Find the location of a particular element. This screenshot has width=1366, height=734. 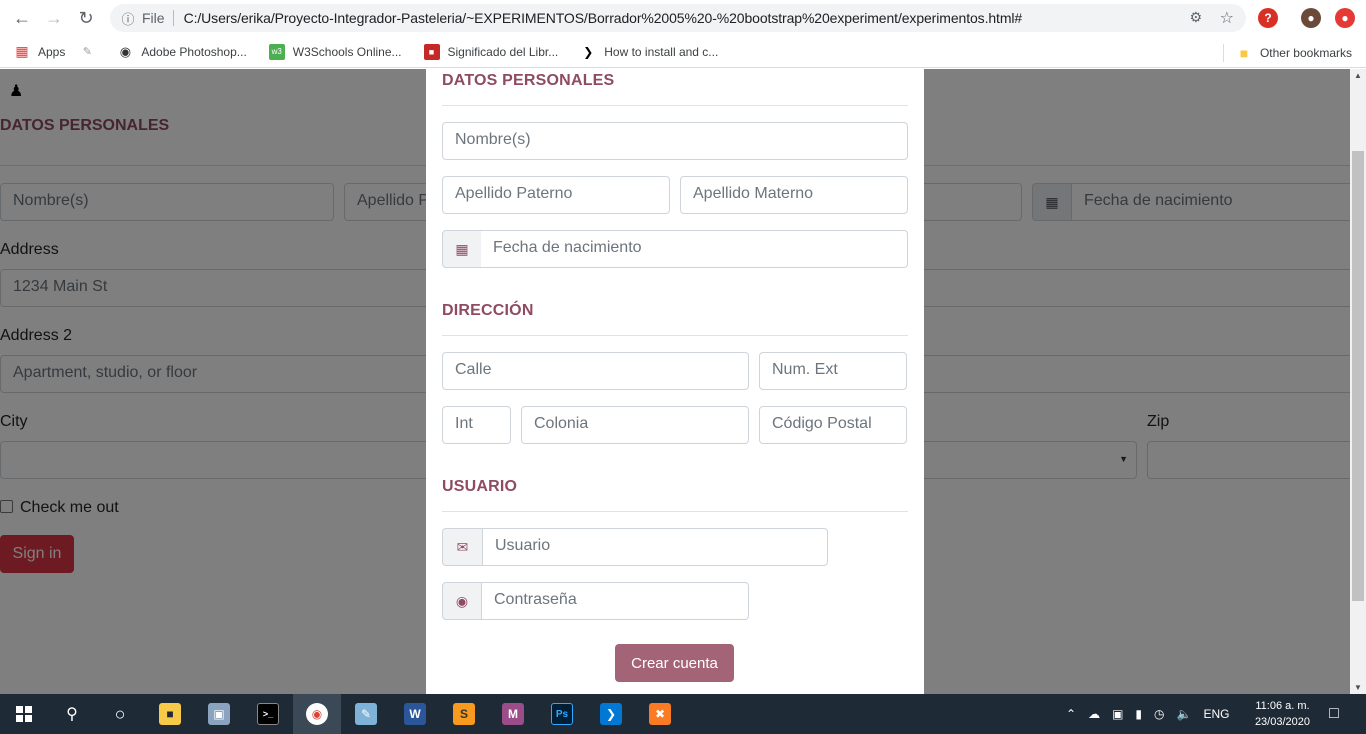

profile-avatar-icon: ● is located at coordinates (1311, 18).